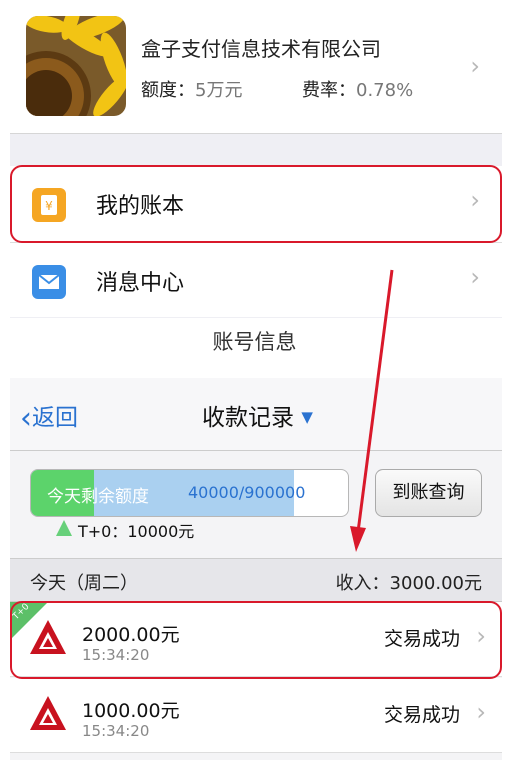  I want to click on fee-line: 费率：0.78%, so click(357, 89).